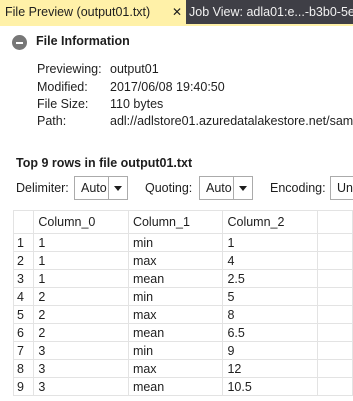 This screenshot has height=401, width=353. I want to click on table-row: 6 2 mean 6.5, so click(183, 332).